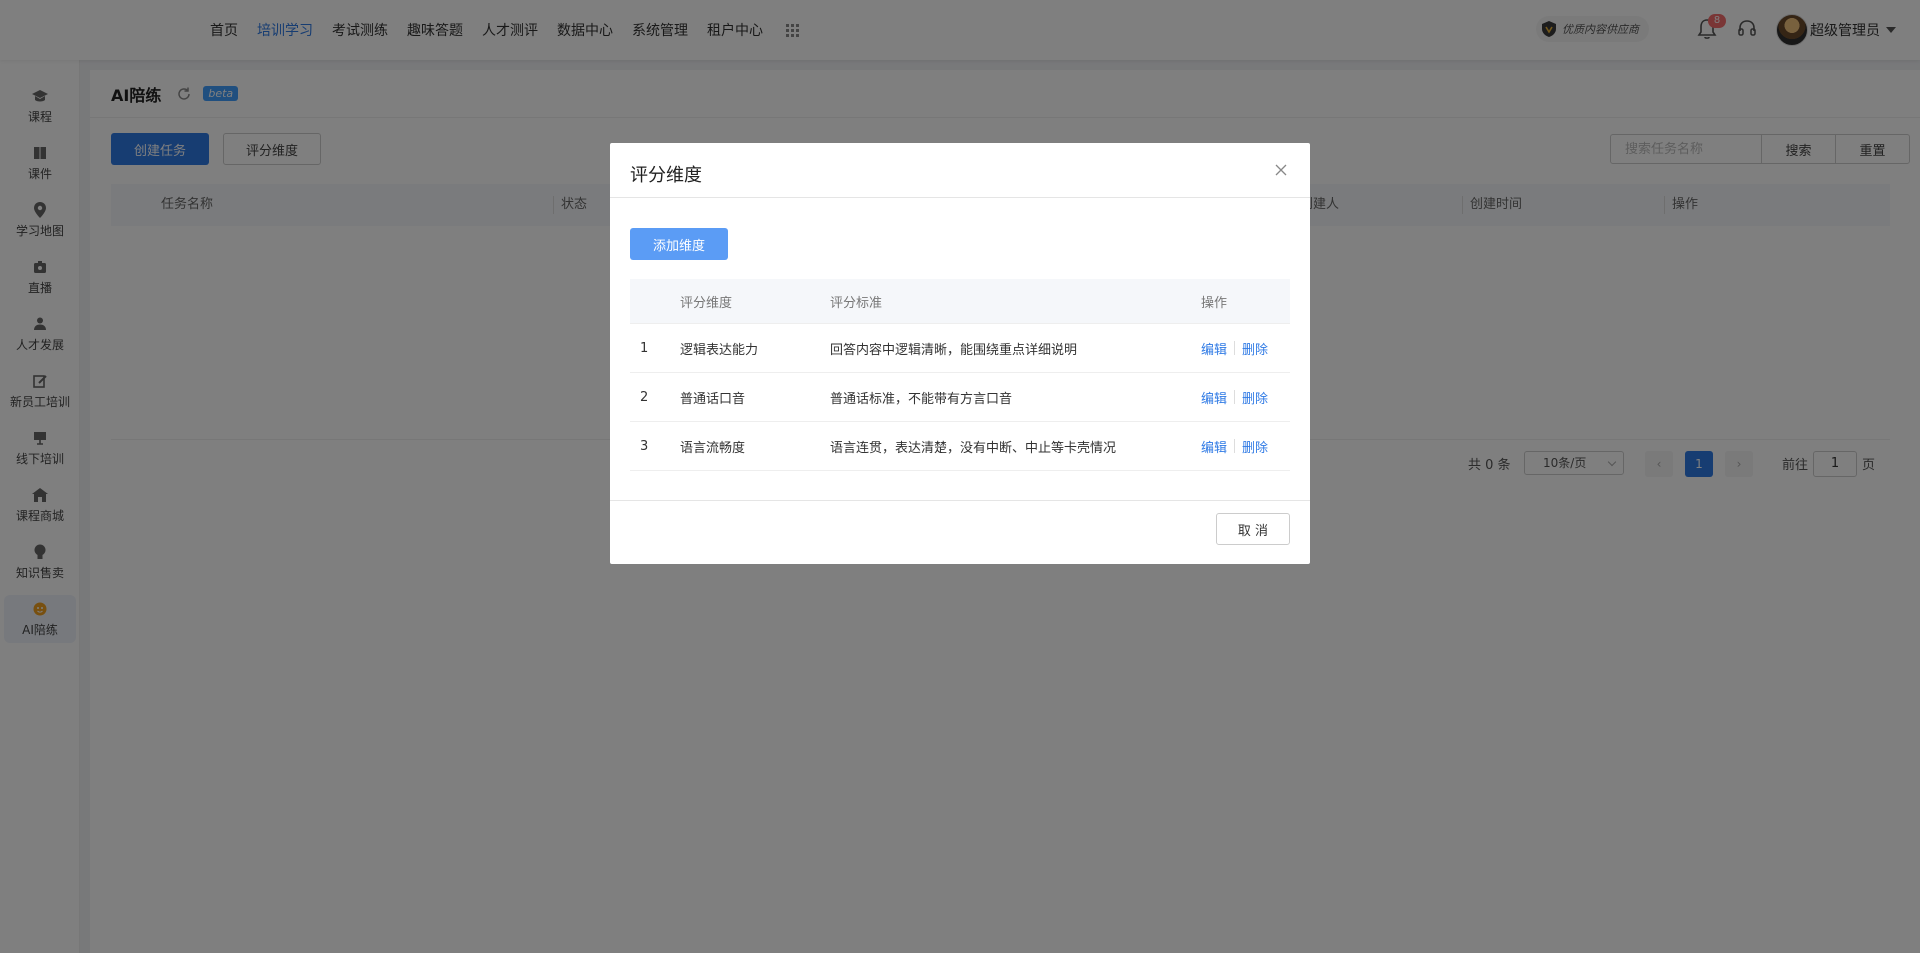 The image size is (1920, 953). I want to click on row-standard: 语言连贯，表达清楚，没有中断、中止等卡壳情况, so click(973, 448).